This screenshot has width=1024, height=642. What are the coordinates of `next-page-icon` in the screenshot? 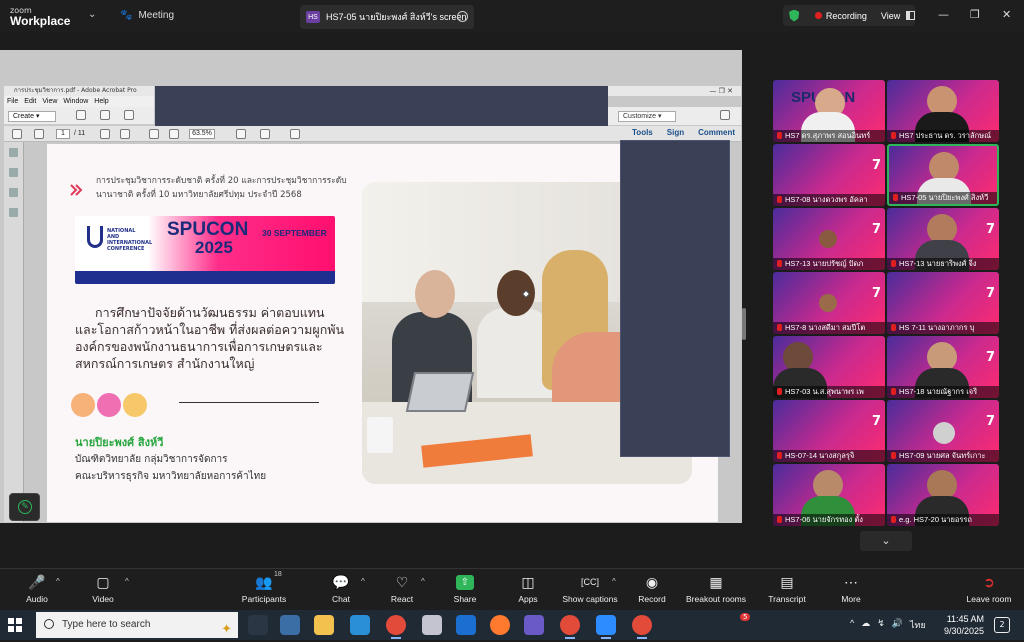 It's located at (39, 134).